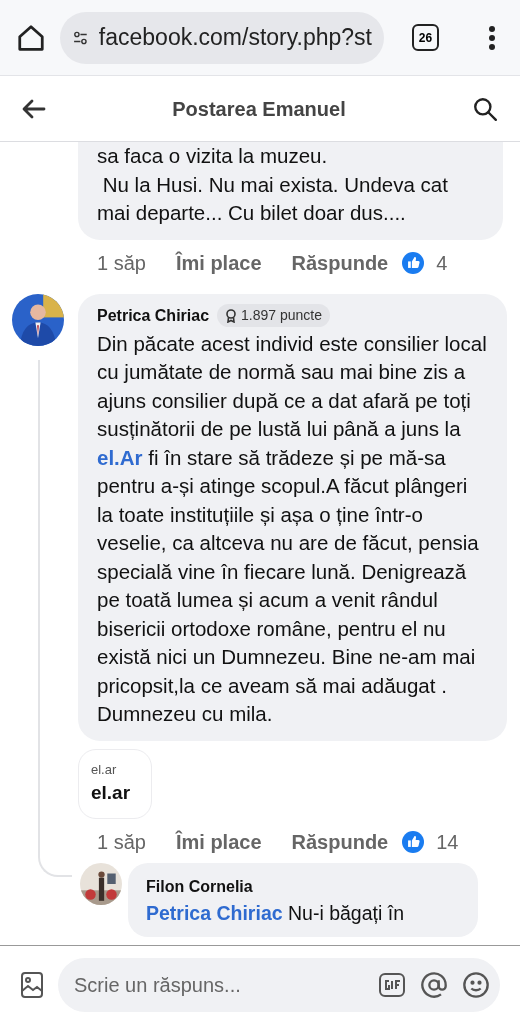 This screenshot has width=520, height=1024. What do you see at coordinates (274, 315) in the screenshot?
I see `points-badge: 1.897 puncte` at bounding box center [274, 315].